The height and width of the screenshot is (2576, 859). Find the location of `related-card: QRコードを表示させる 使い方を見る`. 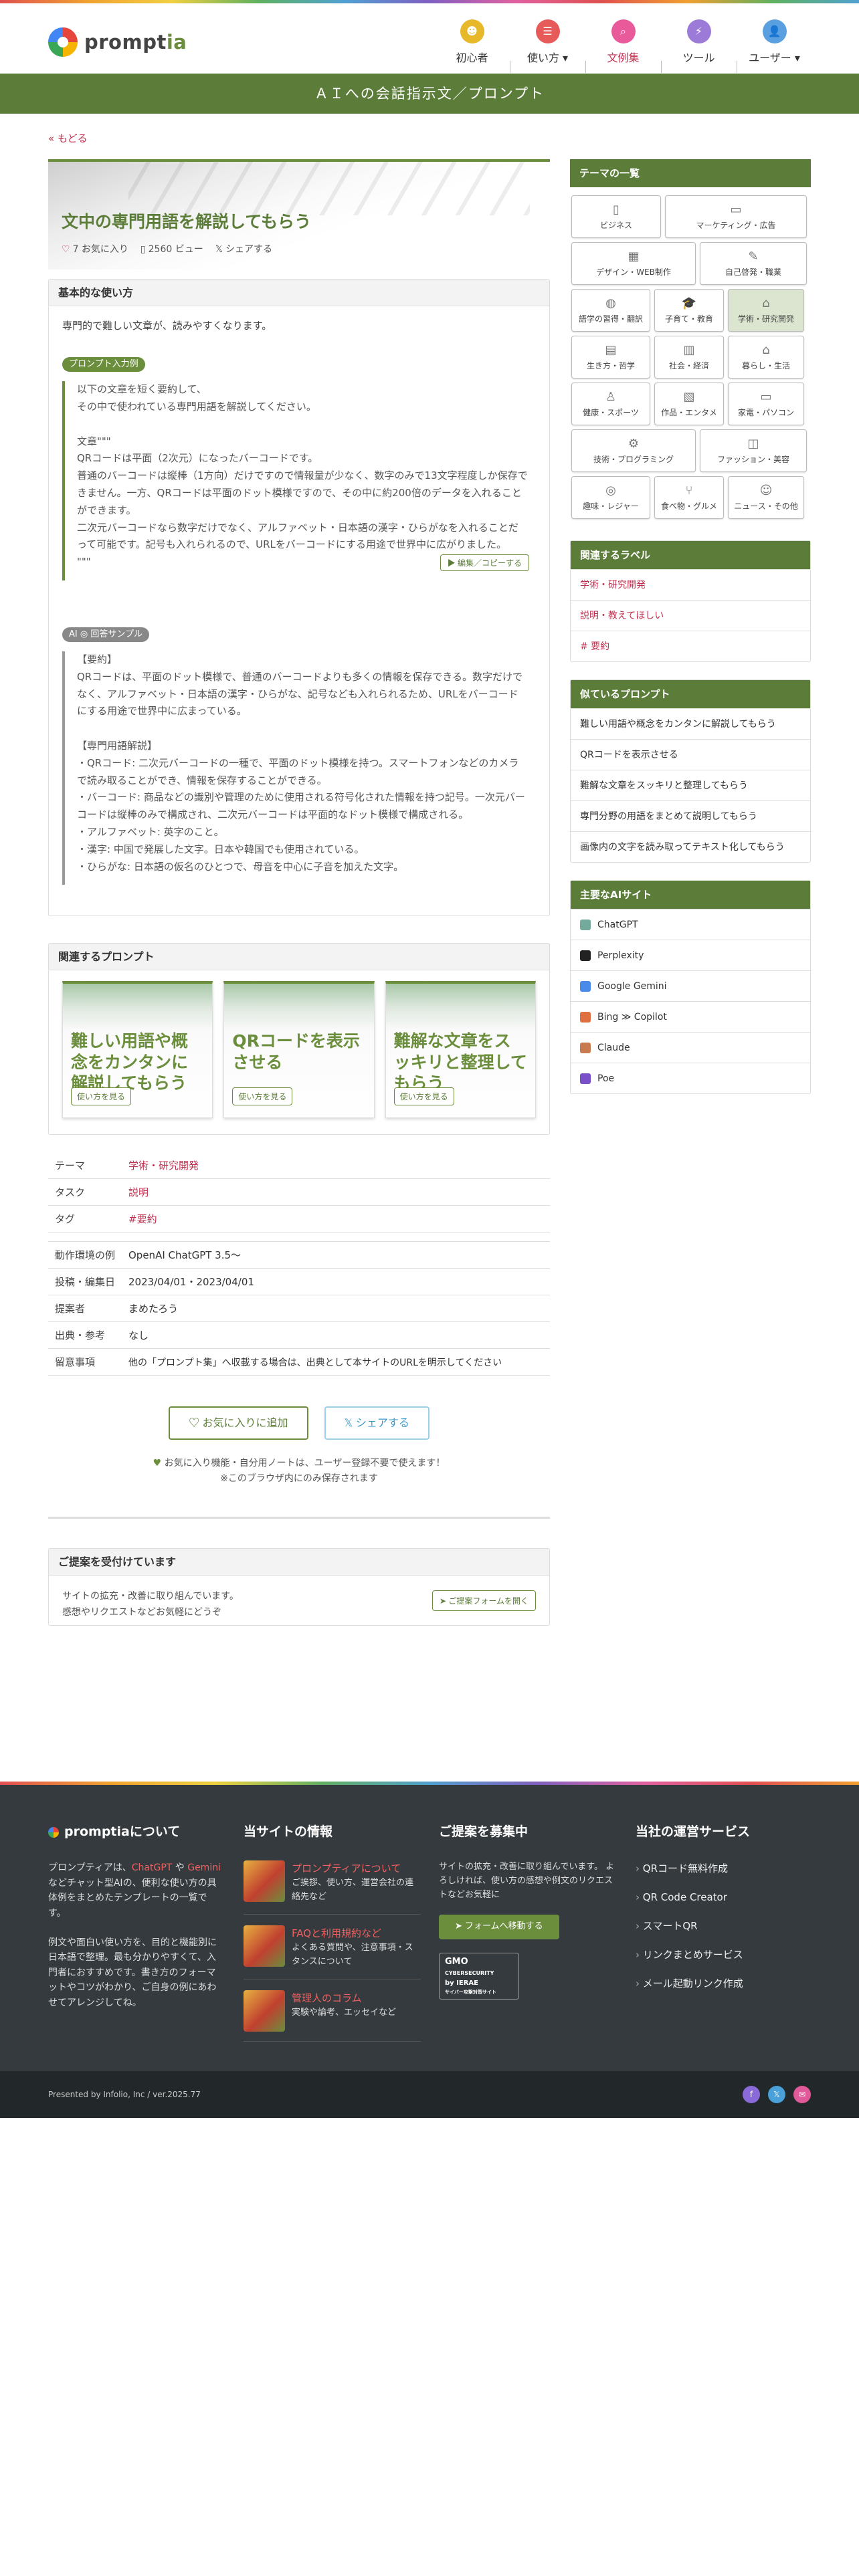

related-card: QRコードを表示させる 使い方を見る is located at coordinates (299, 1050).